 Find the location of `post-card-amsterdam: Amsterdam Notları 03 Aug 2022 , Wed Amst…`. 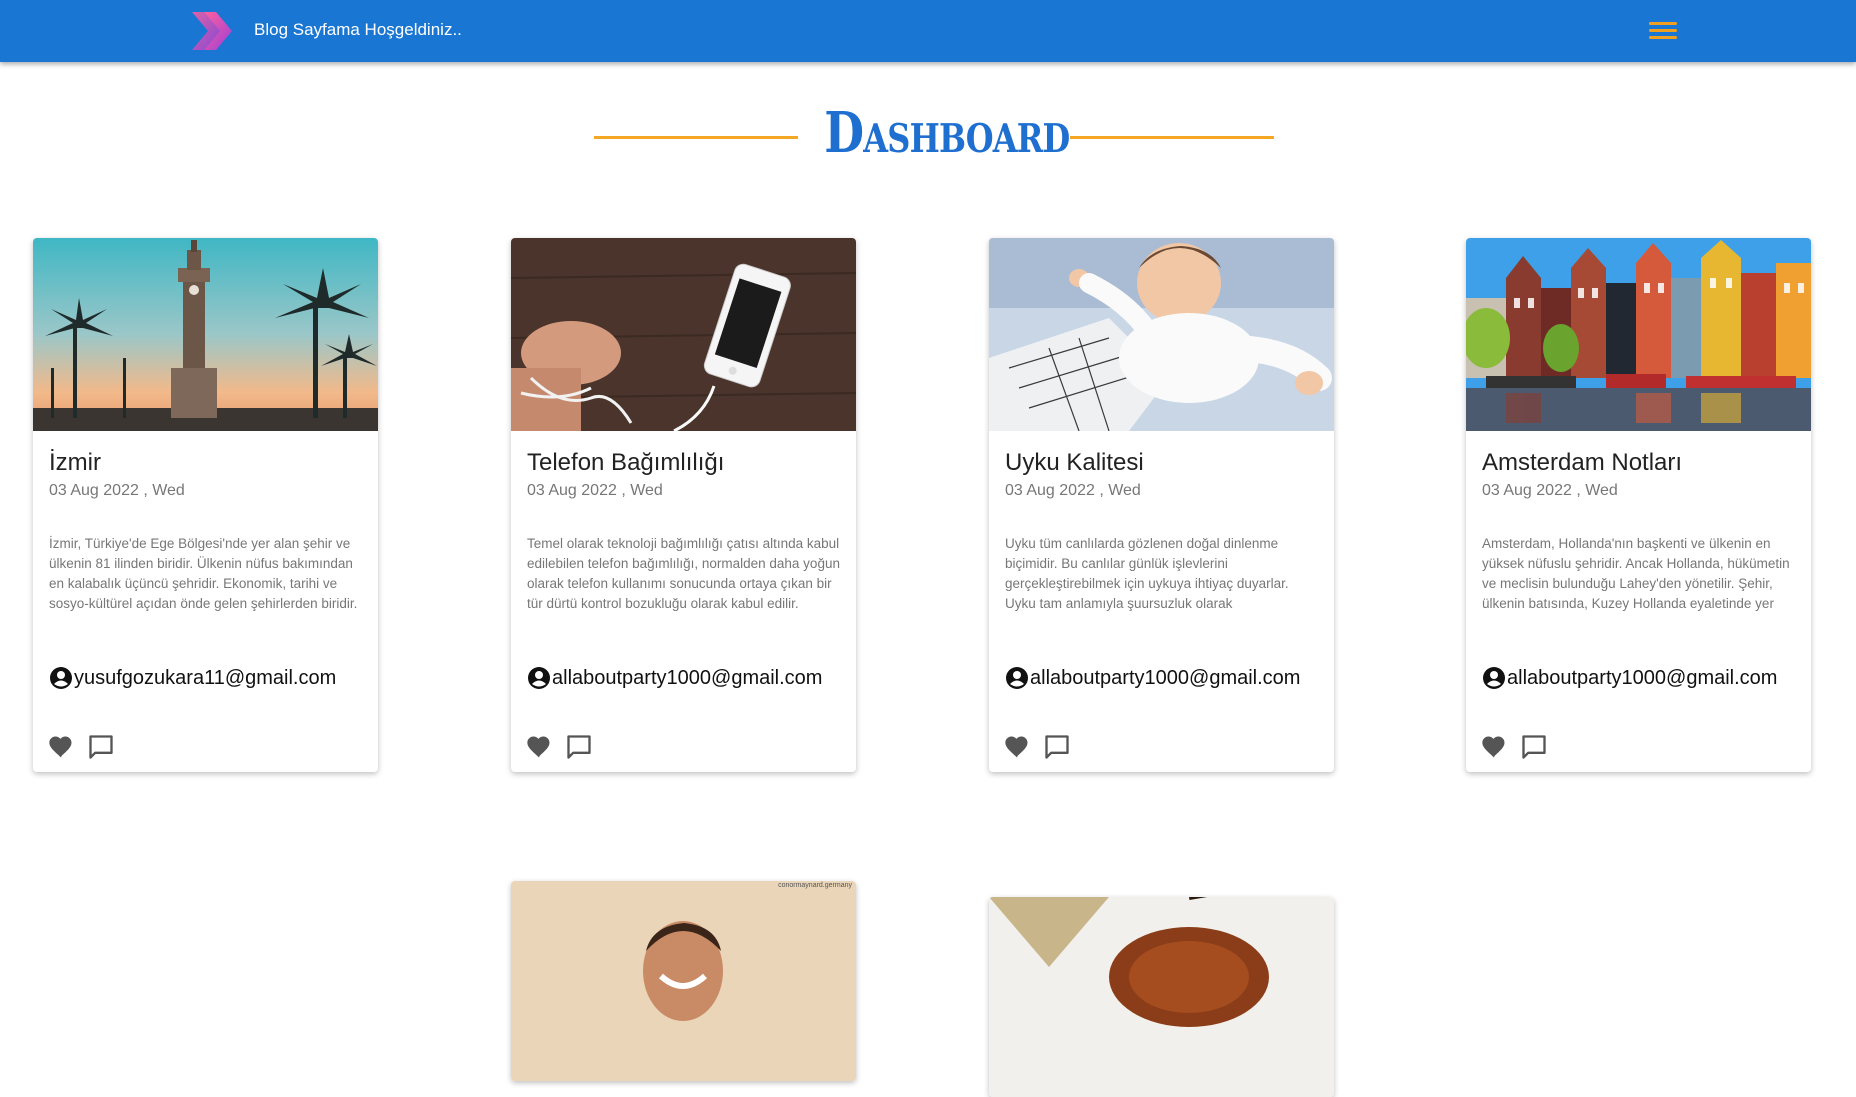

post-card-amsterdam: Amsterdam Notları 03 Aug 2022 , Wed Amst… is located at coordinates (1638, 505).